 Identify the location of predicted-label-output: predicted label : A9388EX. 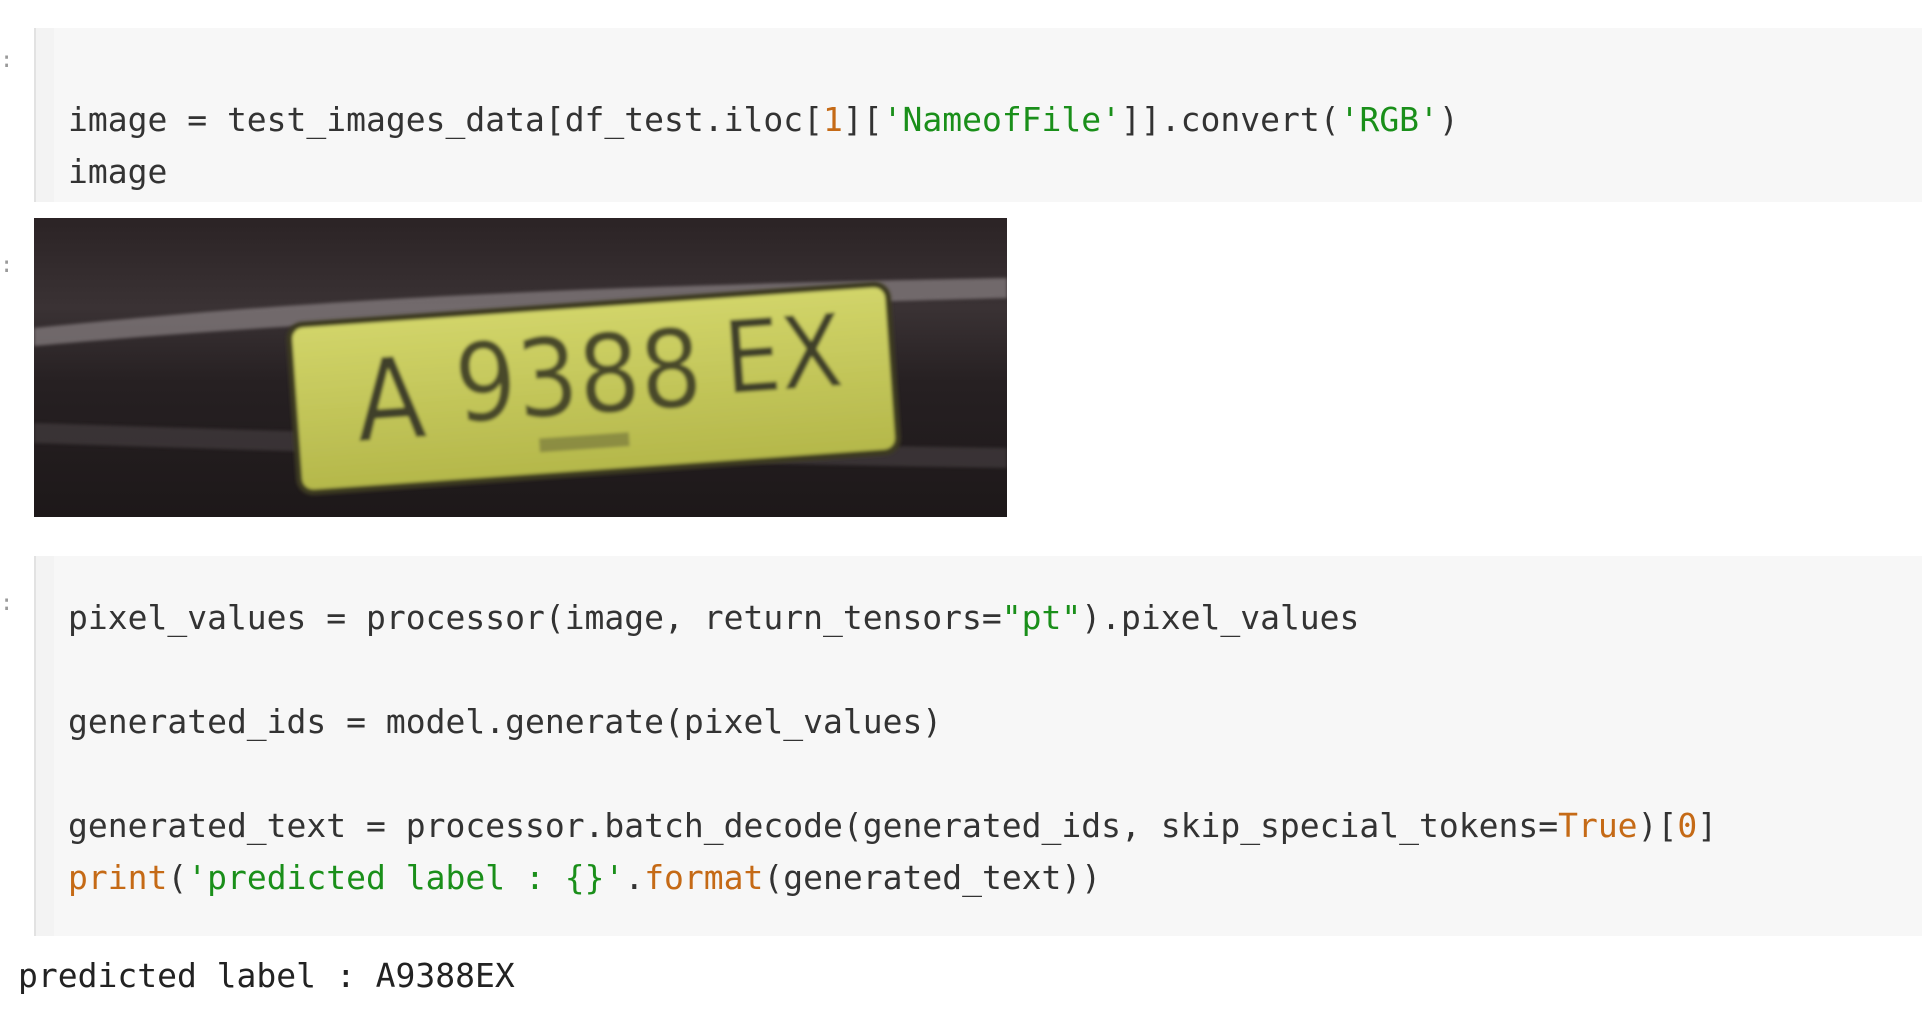
(266, 975).